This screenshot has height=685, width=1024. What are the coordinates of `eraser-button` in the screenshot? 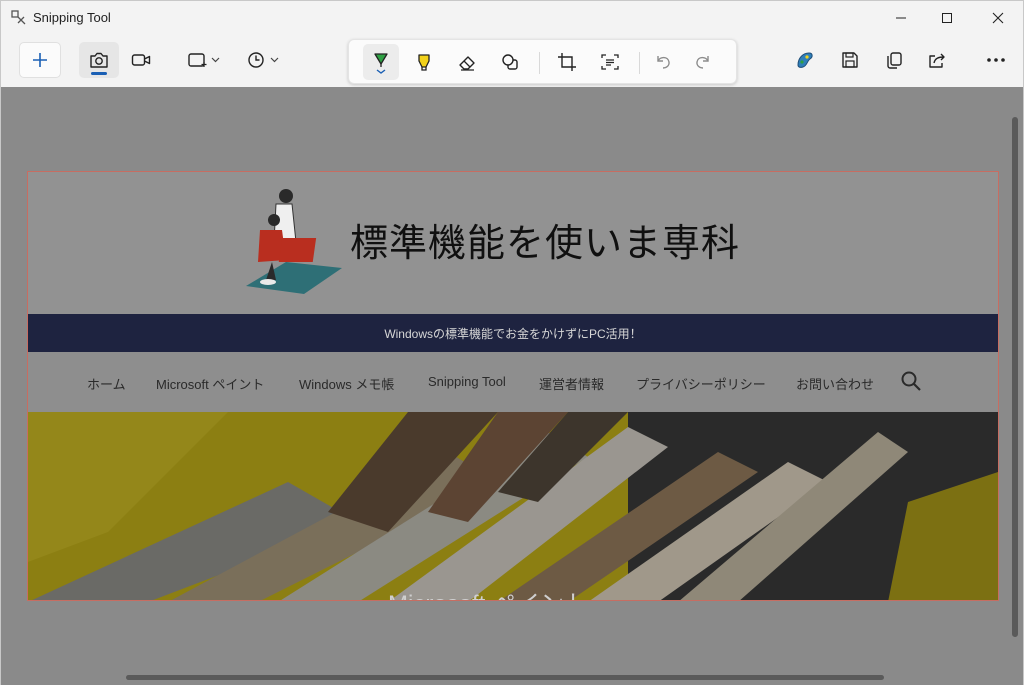 It's located at (467, 62).